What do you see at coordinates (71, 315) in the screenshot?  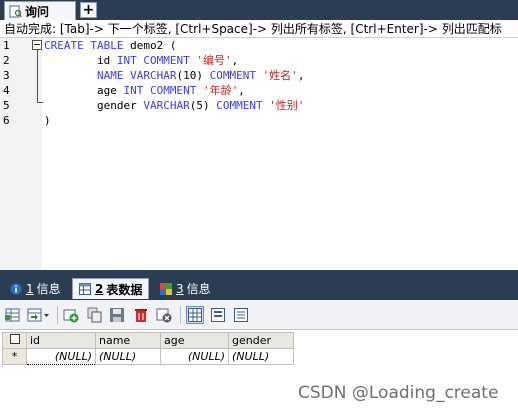 I see `add-row-icon` at bounding box center [71, 315].